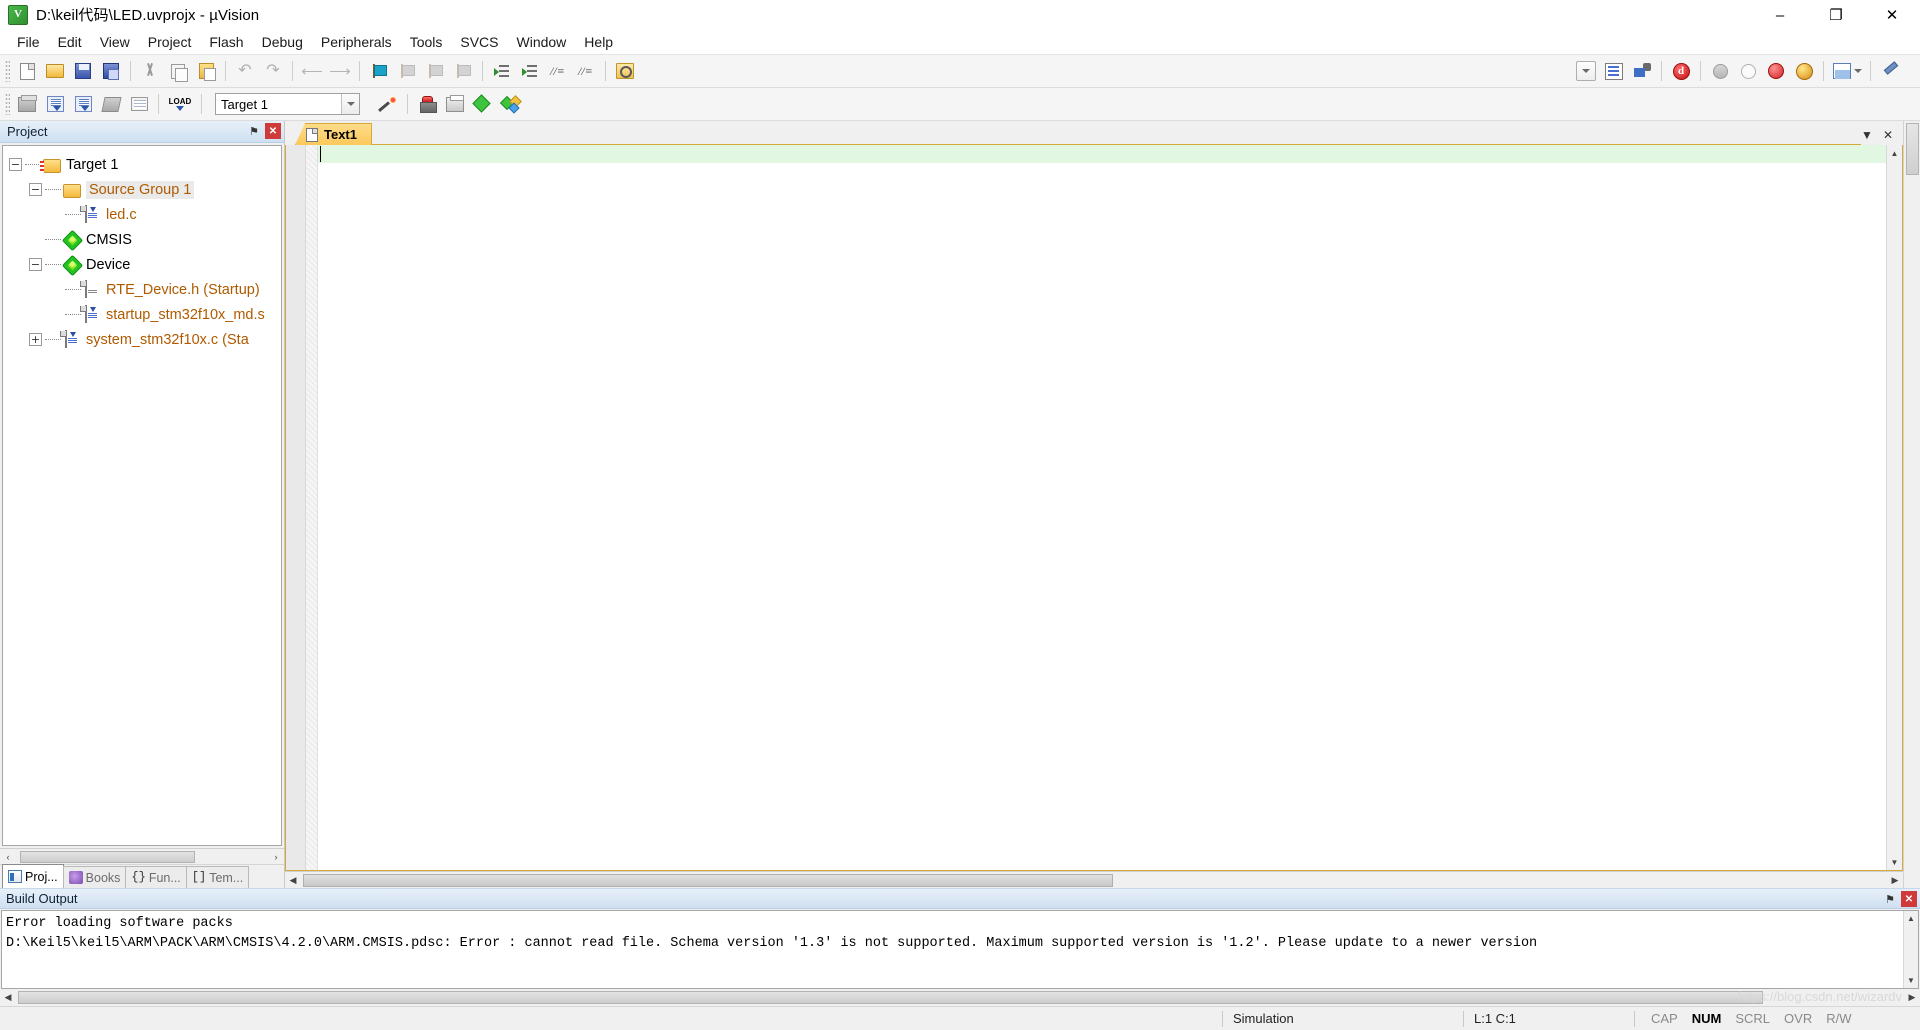  I want to click on target-select: Target 1, so click(287, 104).